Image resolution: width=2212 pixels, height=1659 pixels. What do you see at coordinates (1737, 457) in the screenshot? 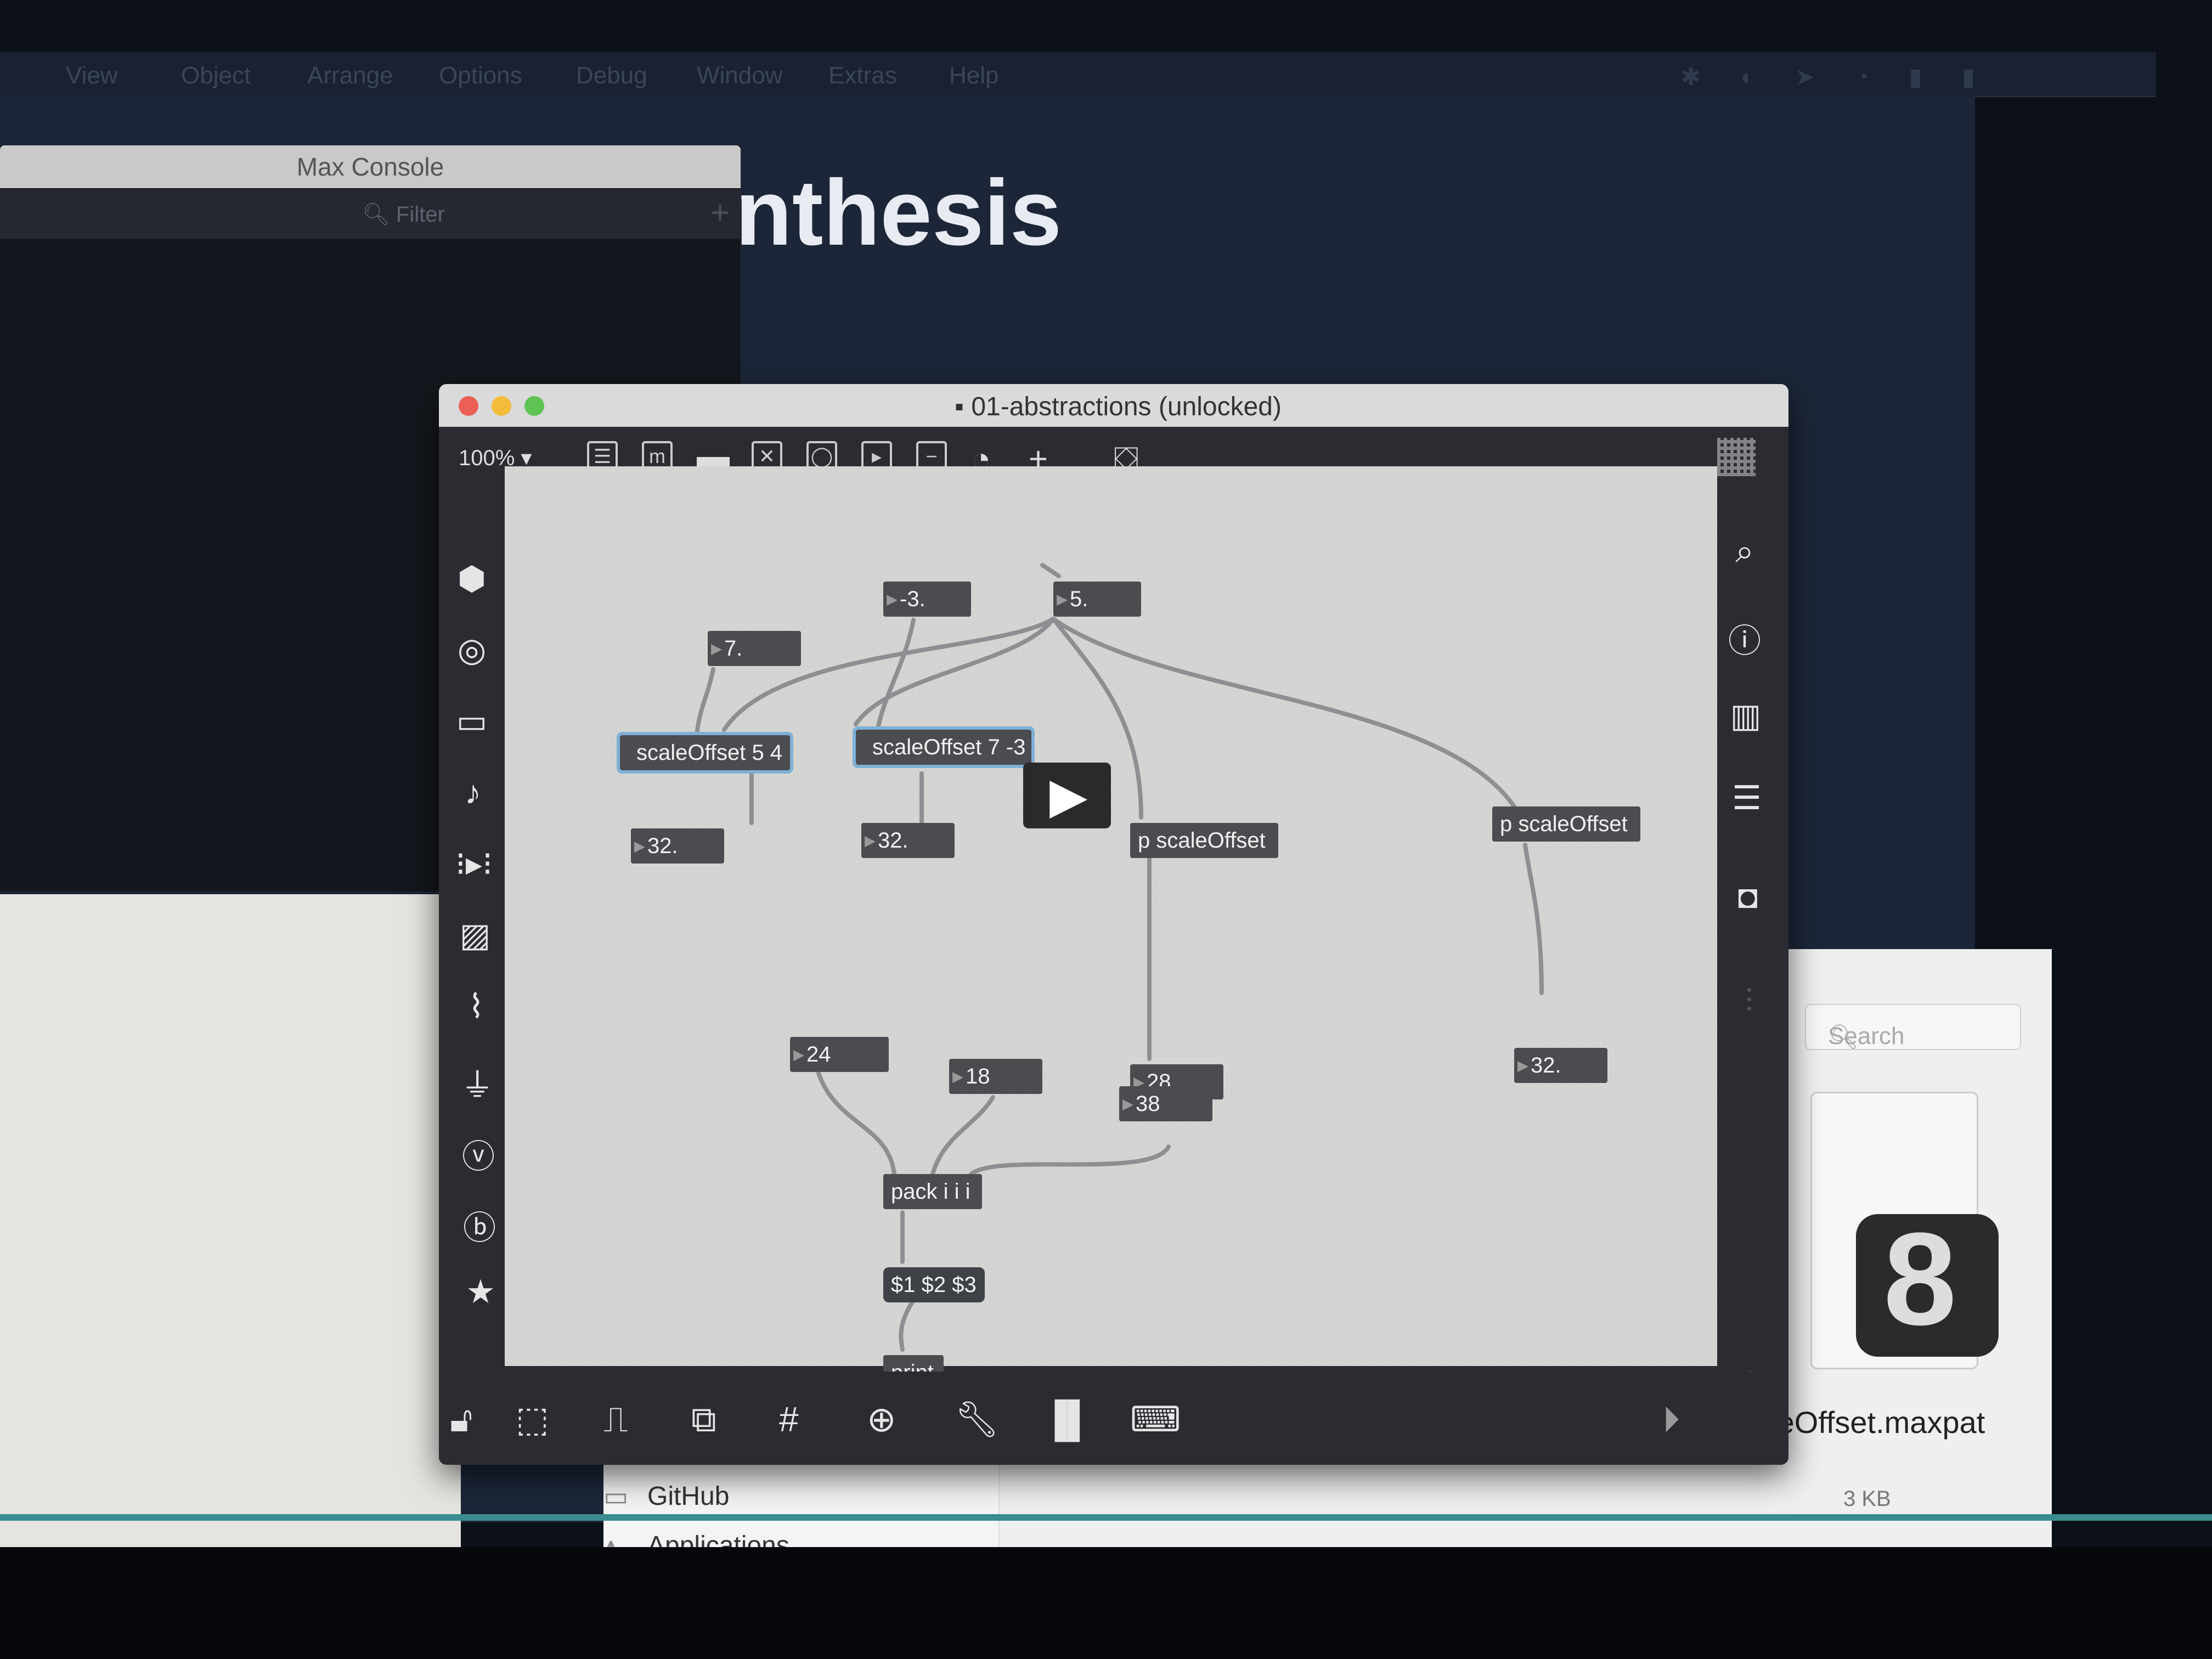
I see `grid-icon` at bounding box center [1737, 457].